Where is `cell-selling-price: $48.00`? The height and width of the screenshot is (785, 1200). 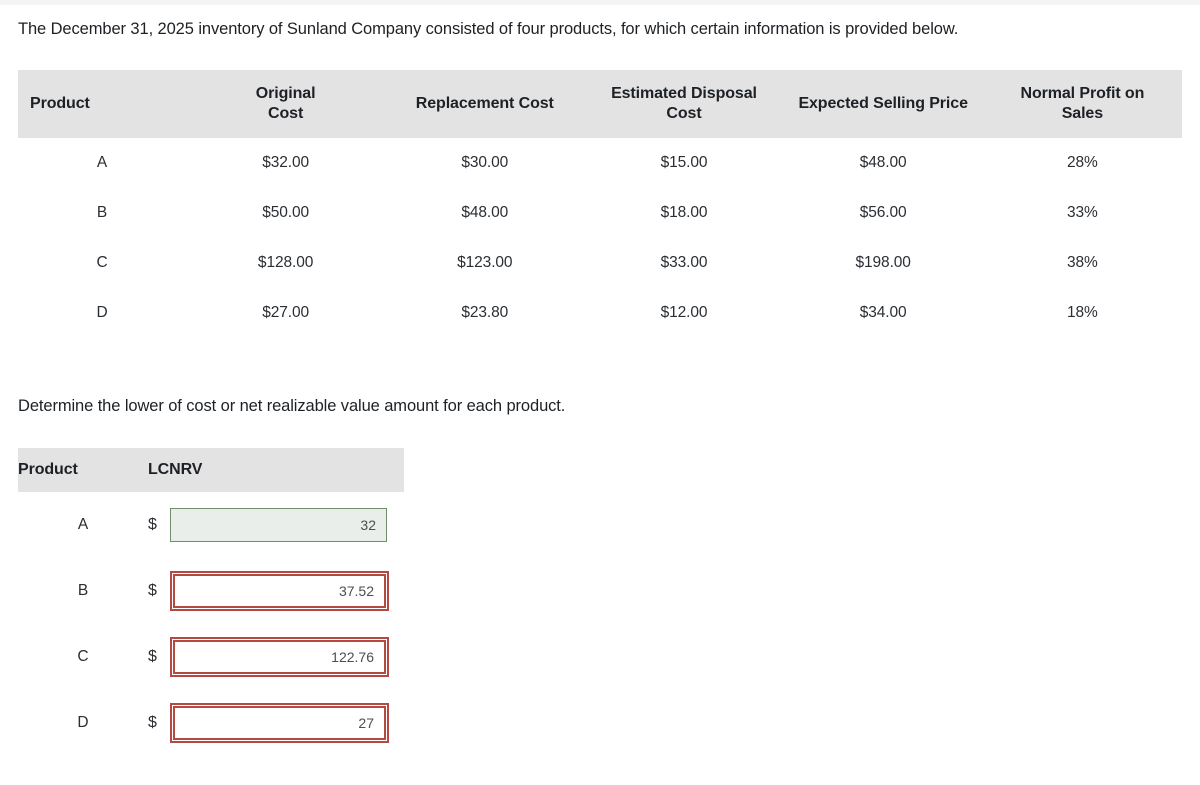
cell-selling-price: $48.00 is located at coordinates (883, 162).